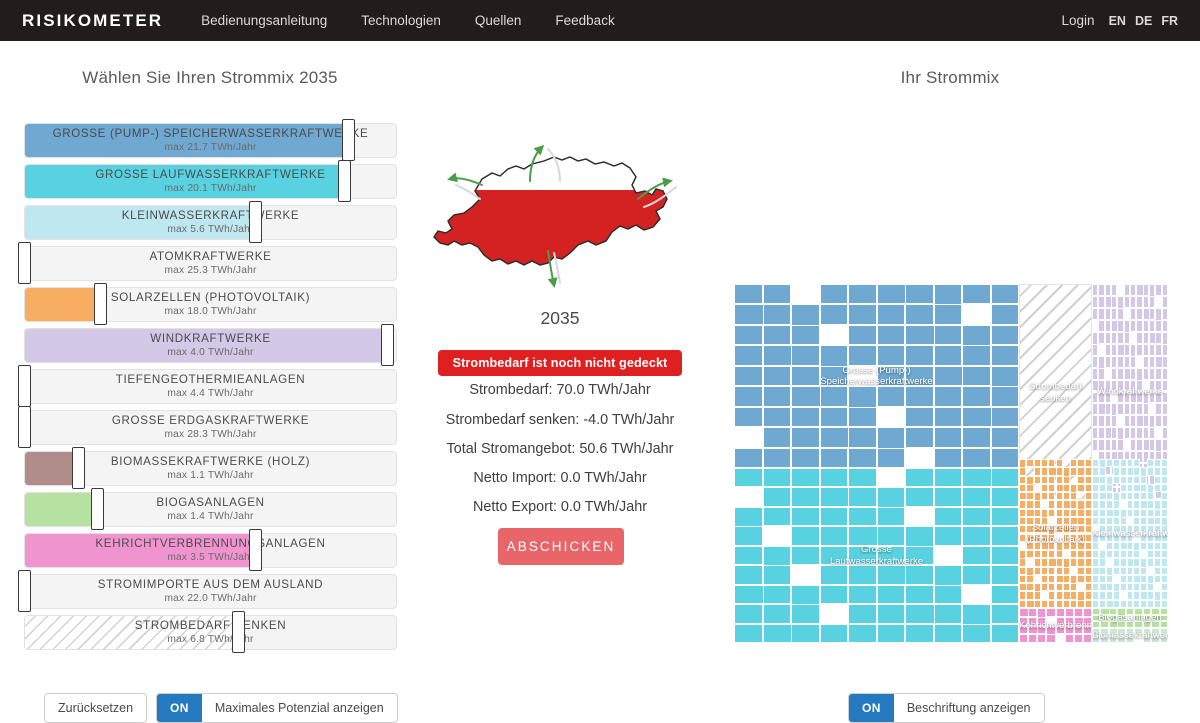 The width and height of the screenshot is (1200, 723). Describe the element at coordinates (1130, 533) in the screenshot. I see `treemap-block: Kleinwasserkraftwerke` at that location.